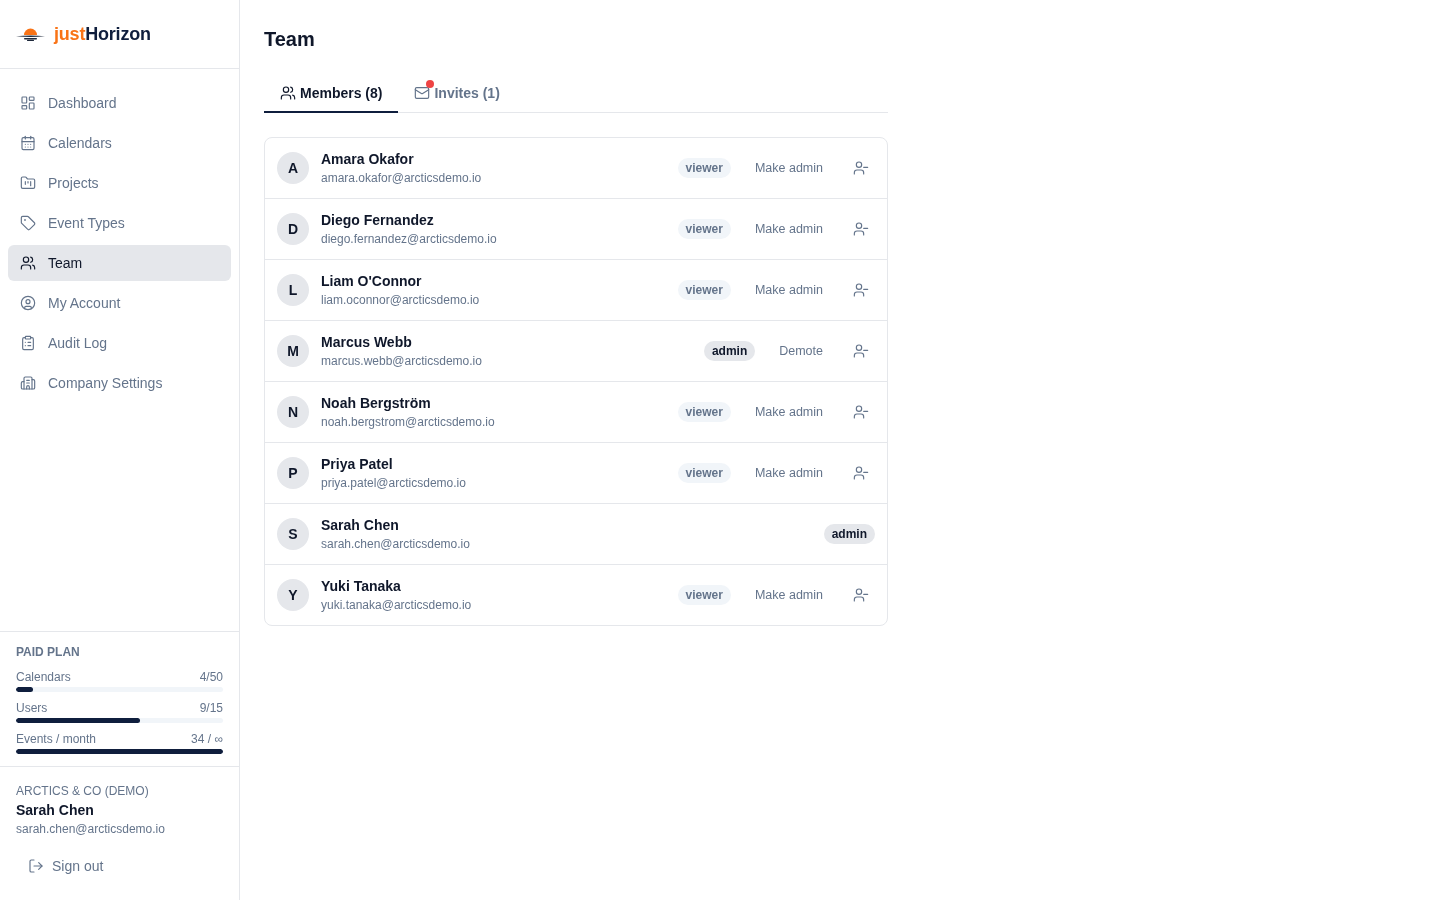 The image size is (1440, 900). Describe the element at coordinates (293, 290) in the screenshot. I see `avatar: L` at that location.